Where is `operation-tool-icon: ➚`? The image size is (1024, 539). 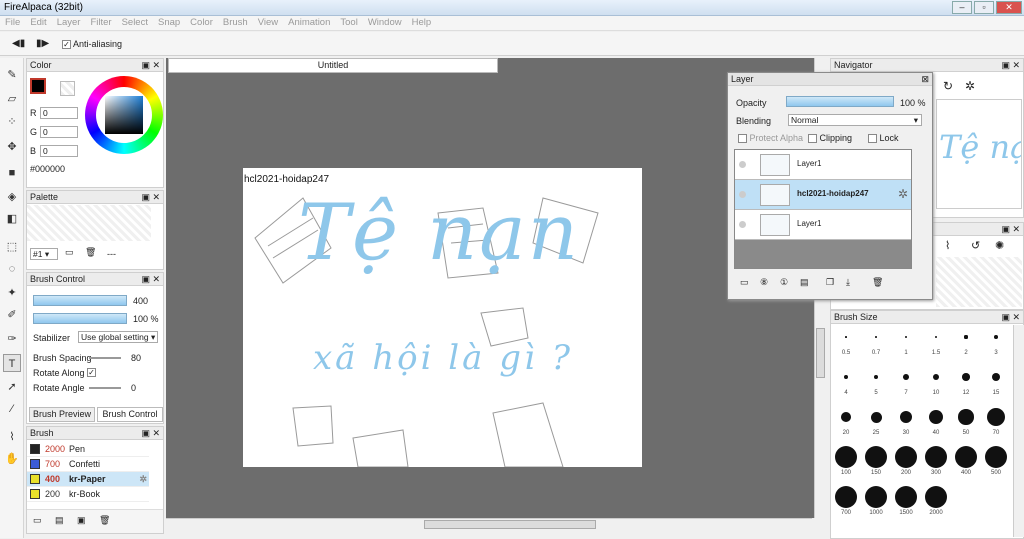 operation-tool-icon: ➚ is located at coordinates (12, 387).